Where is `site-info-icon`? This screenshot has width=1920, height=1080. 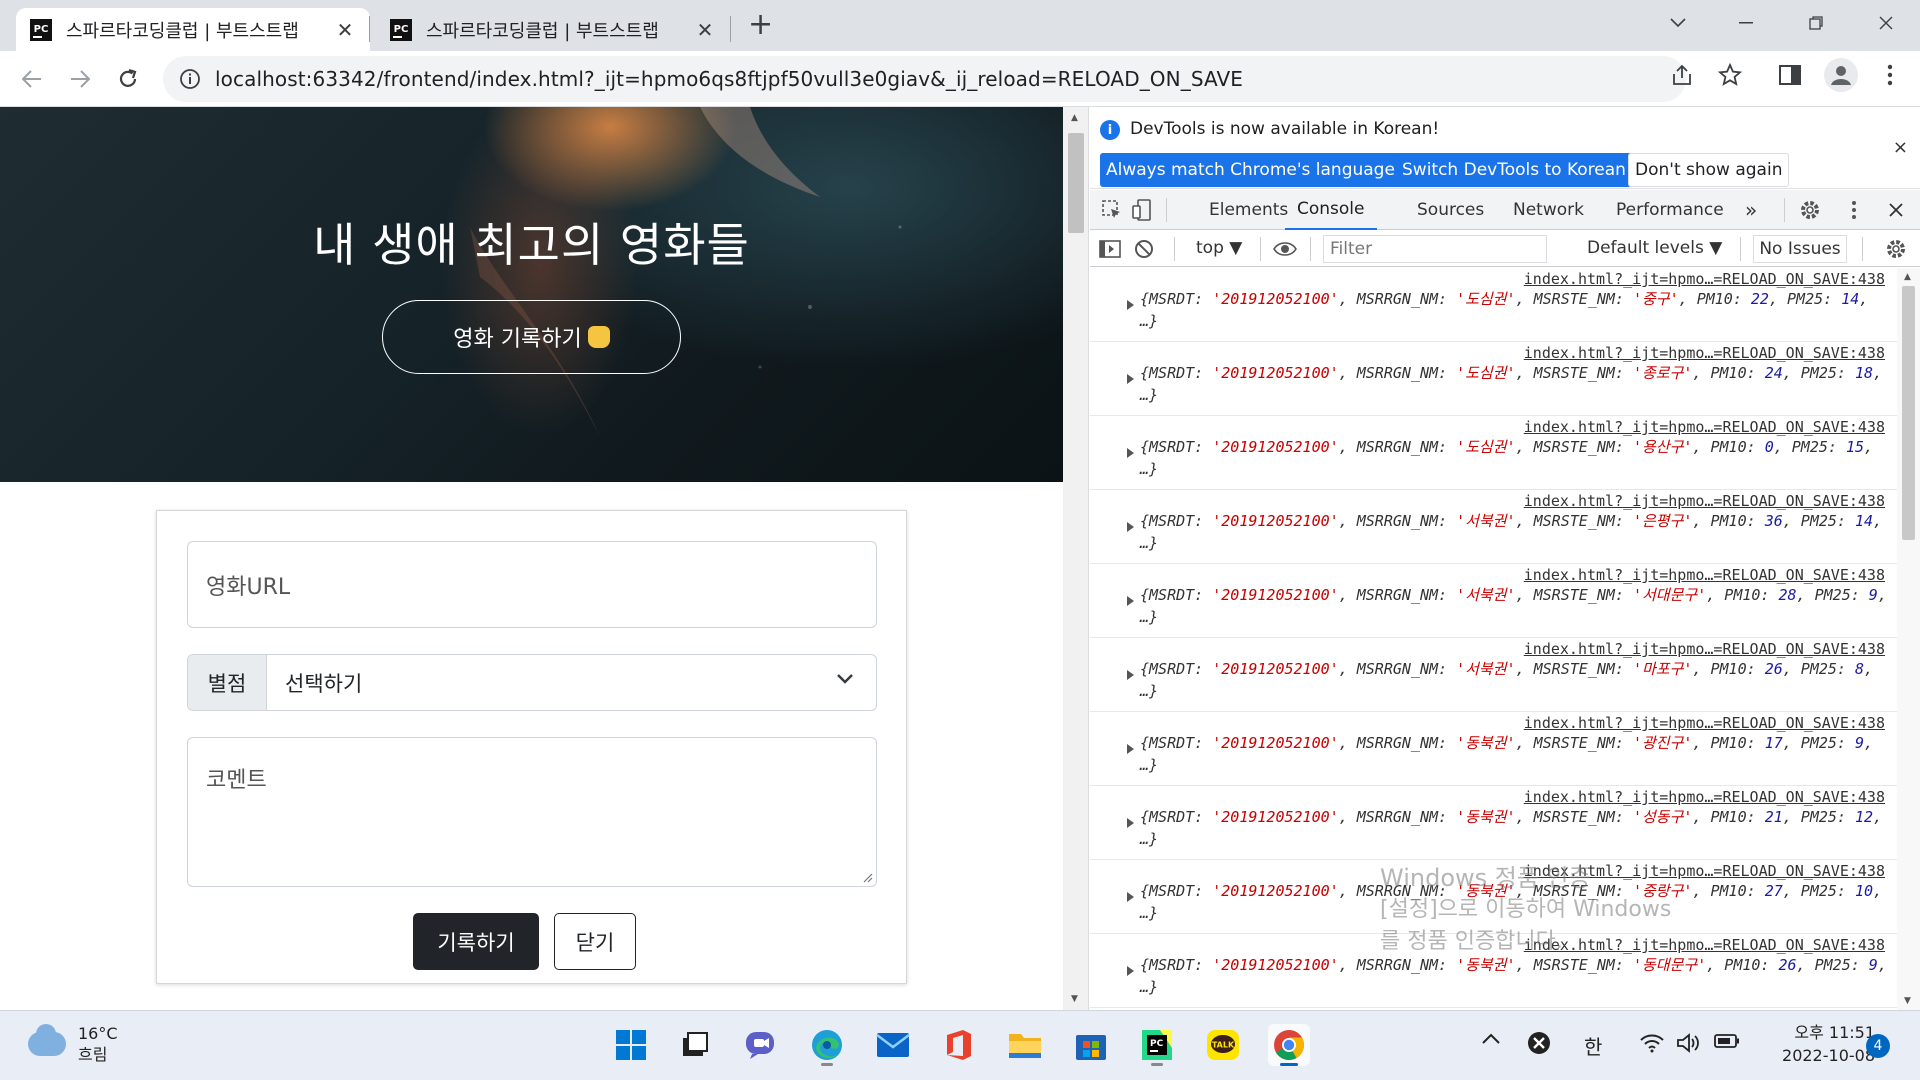
site-info-icon is located at coordinates (190, 79).